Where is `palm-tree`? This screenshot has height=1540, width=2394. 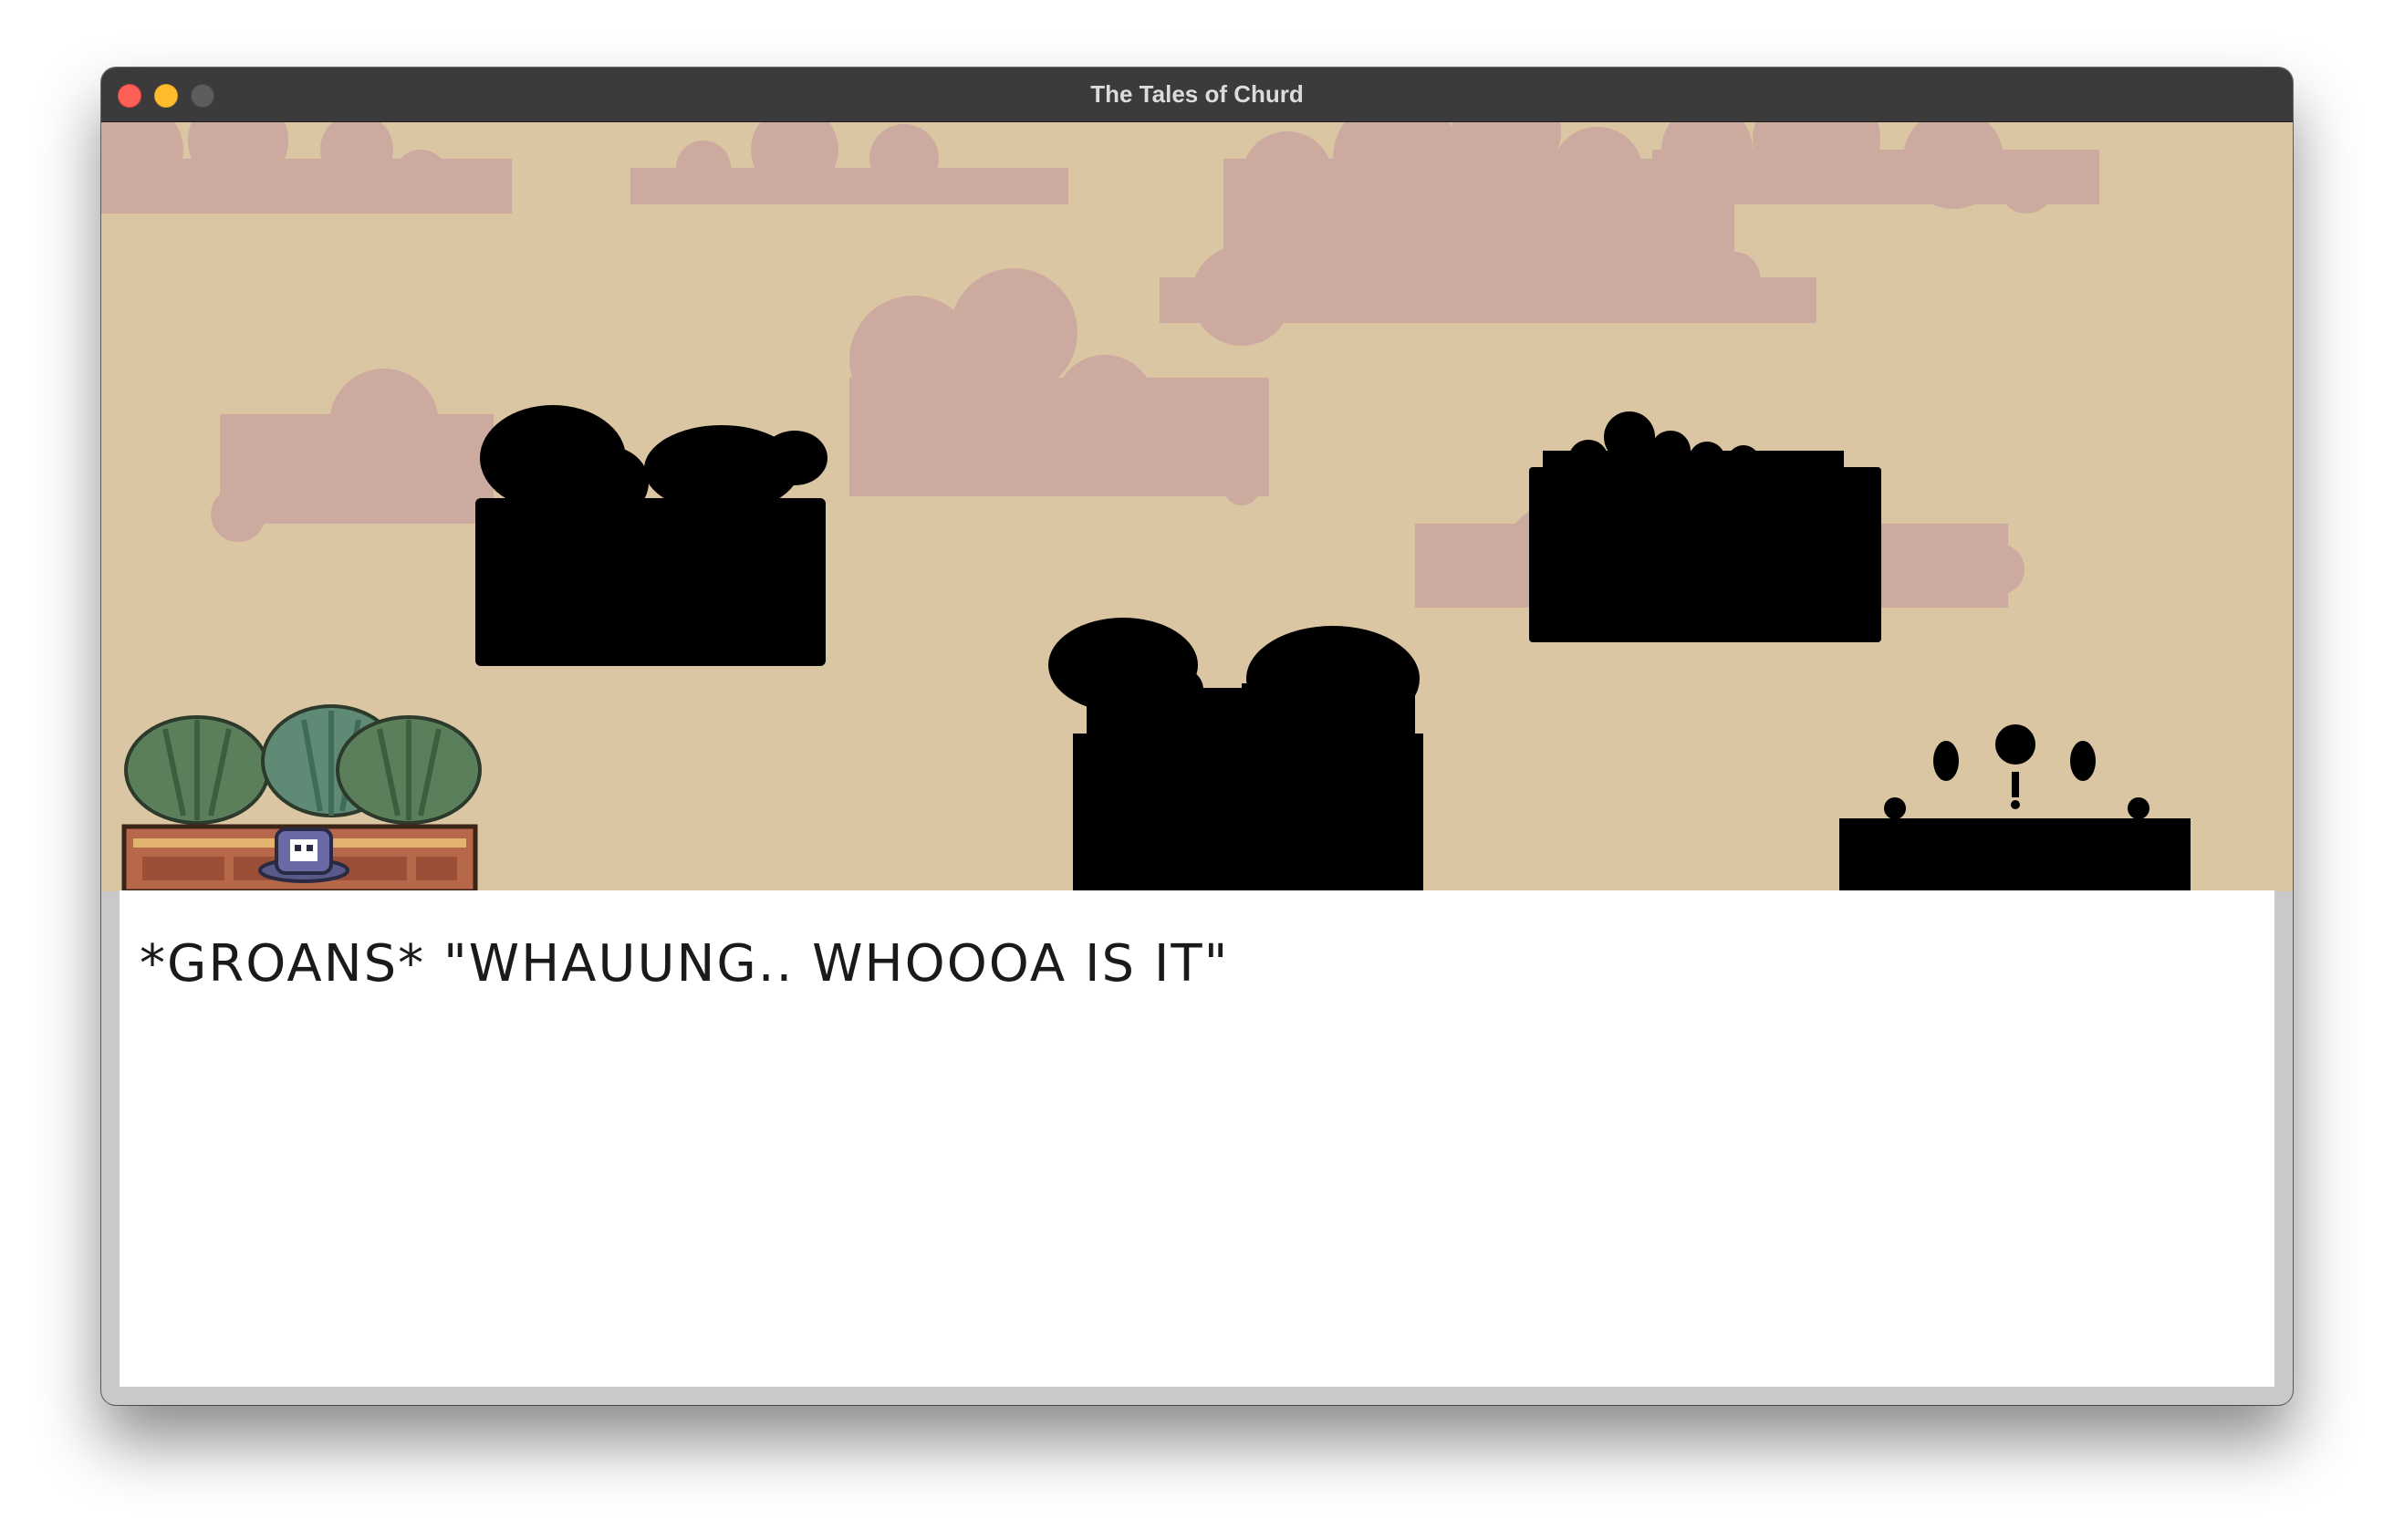 palm-tree is located at coordinates (303, 764).